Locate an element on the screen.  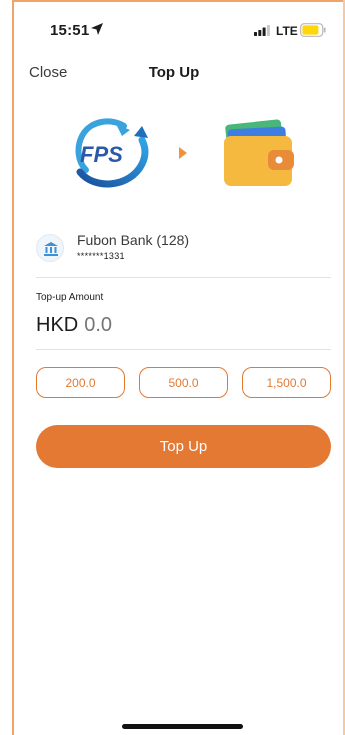
arrow-right-icon is located at coordinates (183, 153).